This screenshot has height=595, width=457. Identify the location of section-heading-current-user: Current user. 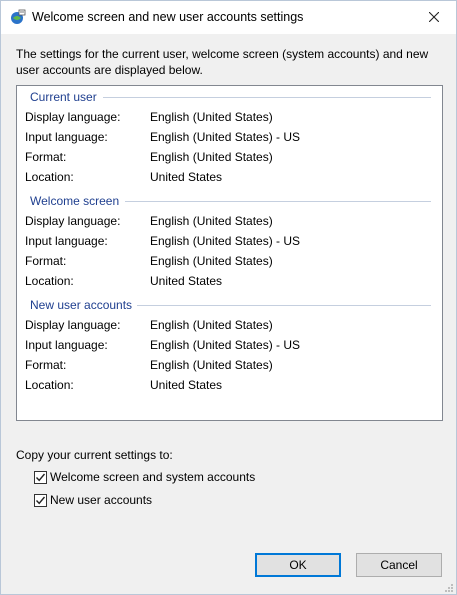
(63, 97).